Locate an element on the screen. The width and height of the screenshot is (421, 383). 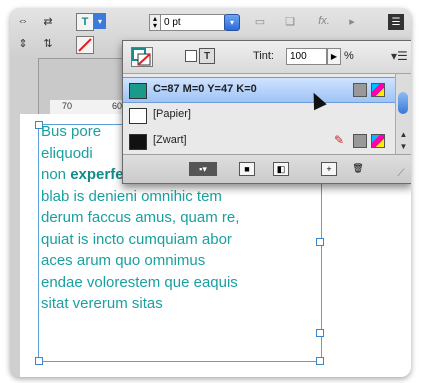
fill-dropdown-icon: ▾ is located at coordinates (100, 21).